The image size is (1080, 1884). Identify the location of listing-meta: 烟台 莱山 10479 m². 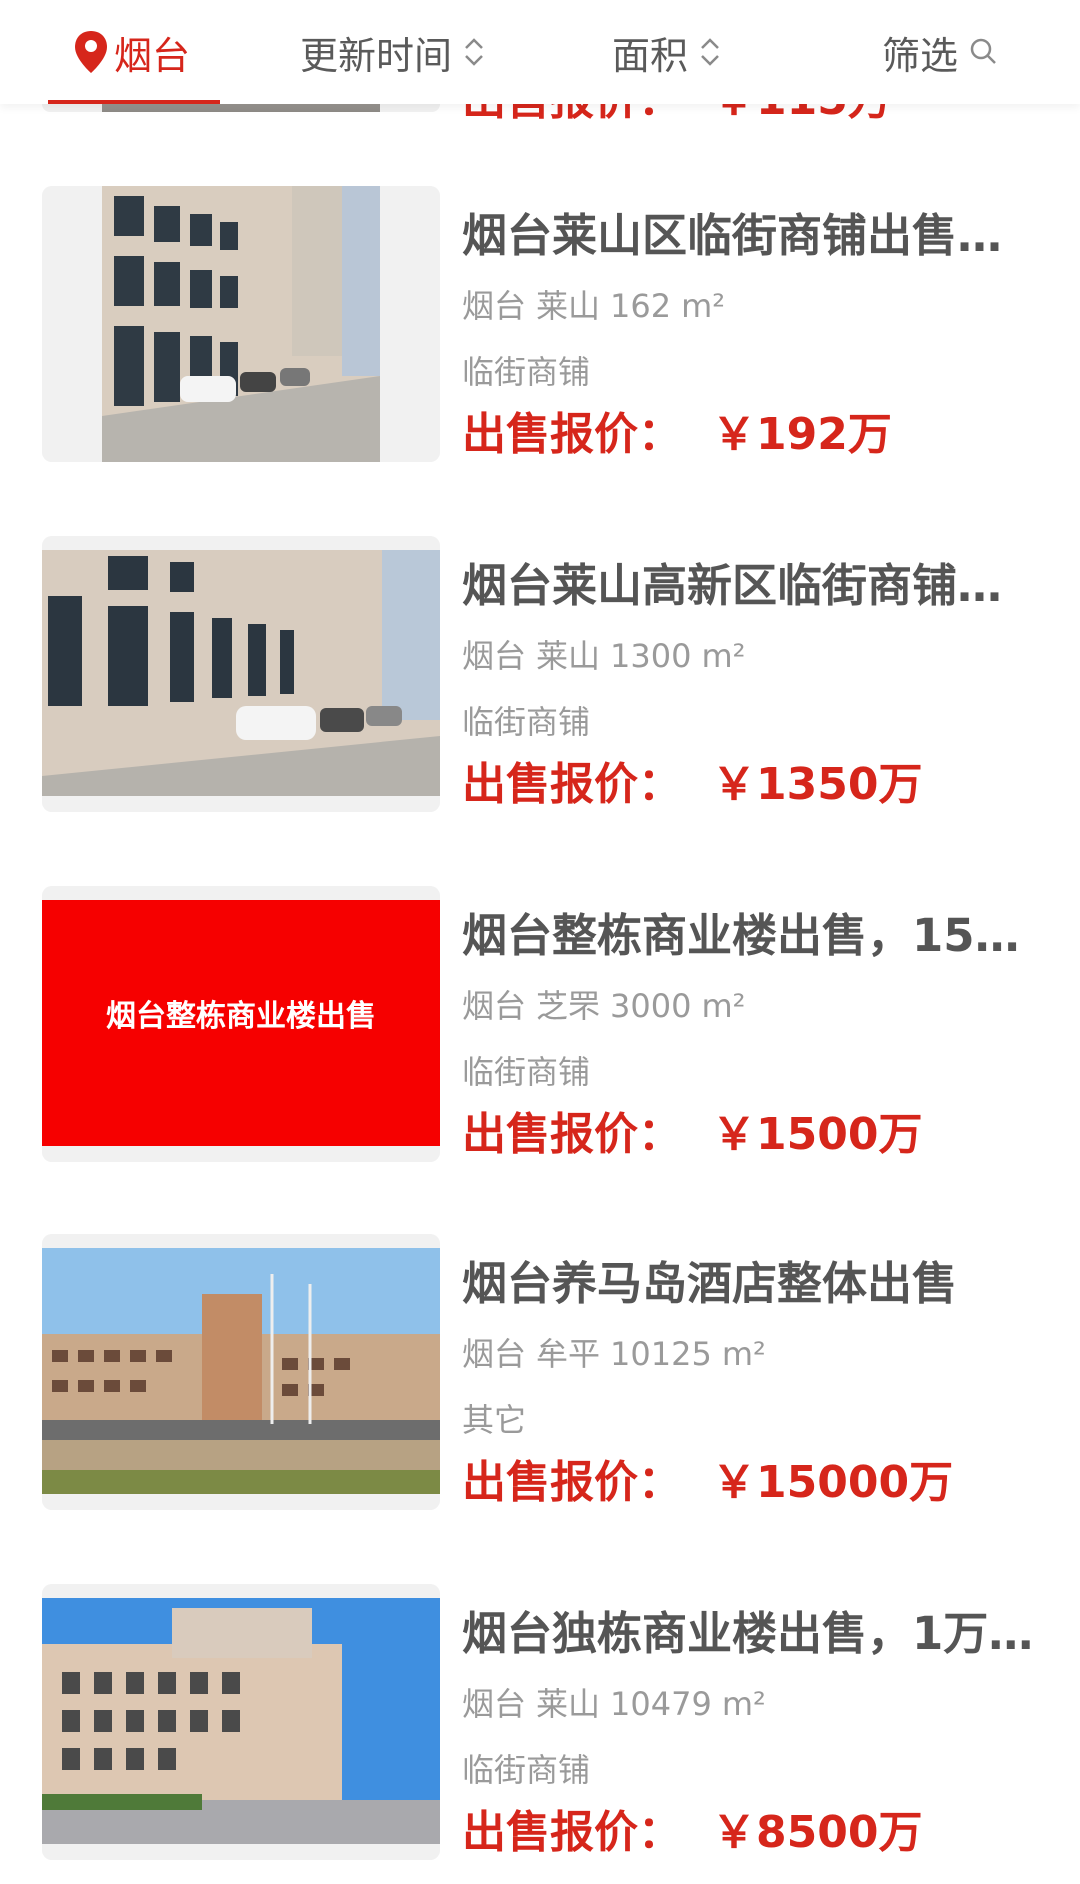
(614, 1704).